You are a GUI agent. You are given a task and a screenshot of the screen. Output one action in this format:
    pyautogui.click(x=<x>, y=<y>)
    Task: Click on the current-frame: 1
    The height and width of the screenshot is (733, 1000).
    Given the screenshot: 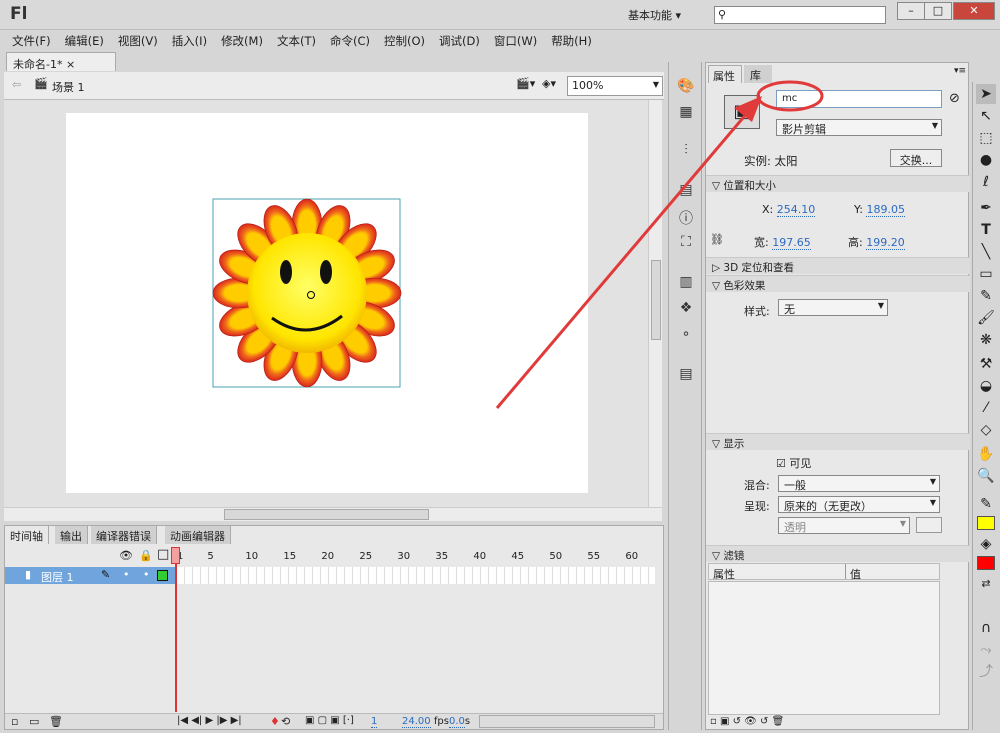 What is the action you would take?
    pyautogui.click(x=374, y=722)
    